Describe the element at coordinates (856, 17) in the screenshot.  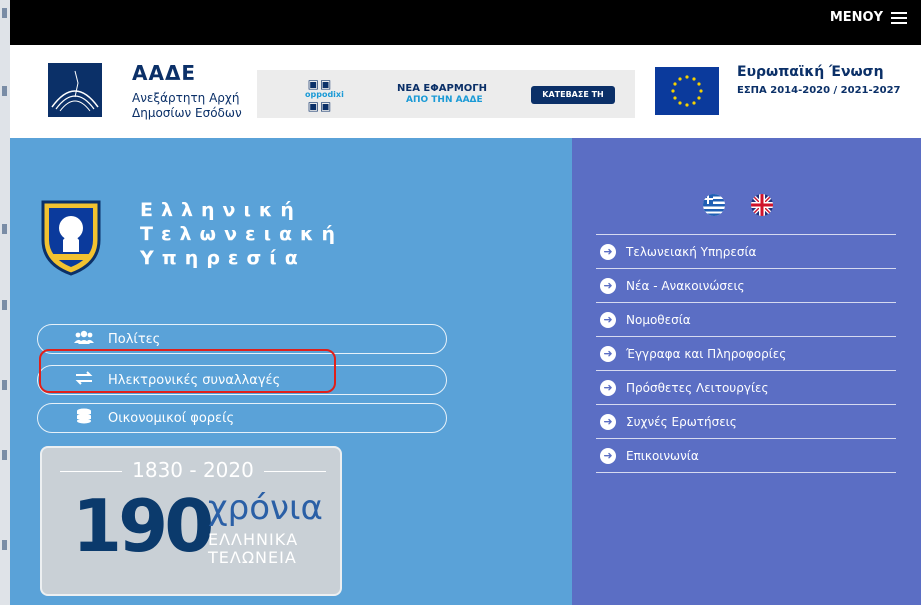
I see `menu-label: ΜΕΝΟΥ` at that location.